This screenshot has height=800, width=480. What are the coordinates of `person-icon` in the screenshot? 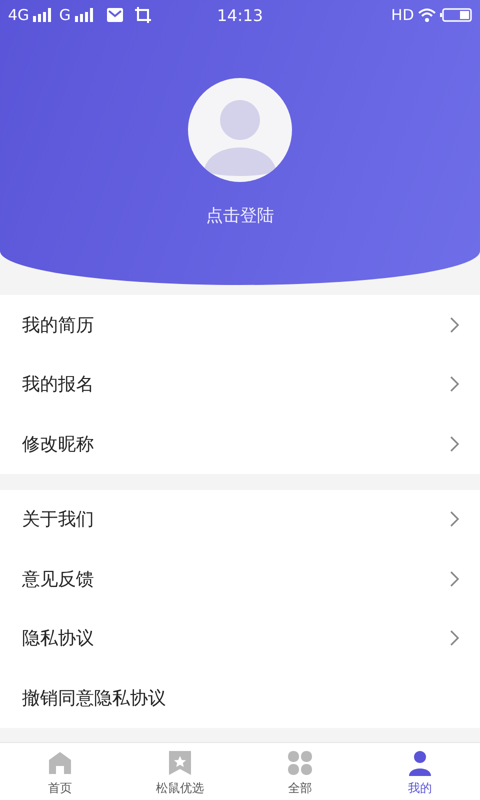 It's located at (420, 763).